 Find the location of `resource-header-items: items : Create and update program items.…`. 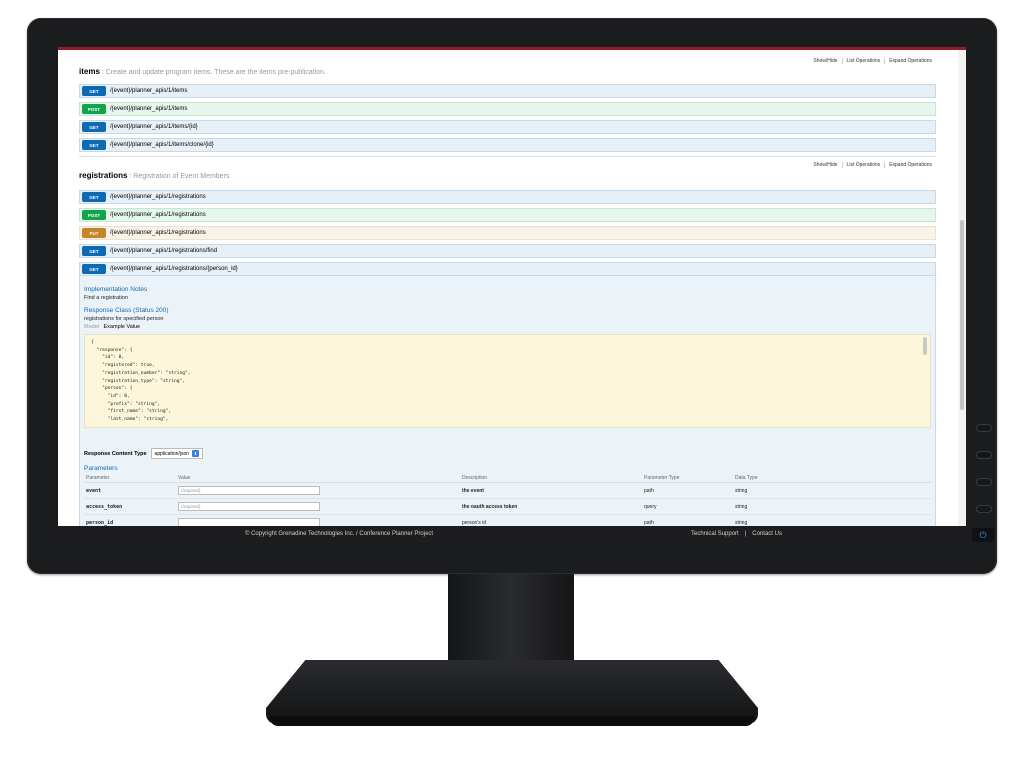

resource-header-items: items : Create and update program items.… is located at coordinates (507, 65).